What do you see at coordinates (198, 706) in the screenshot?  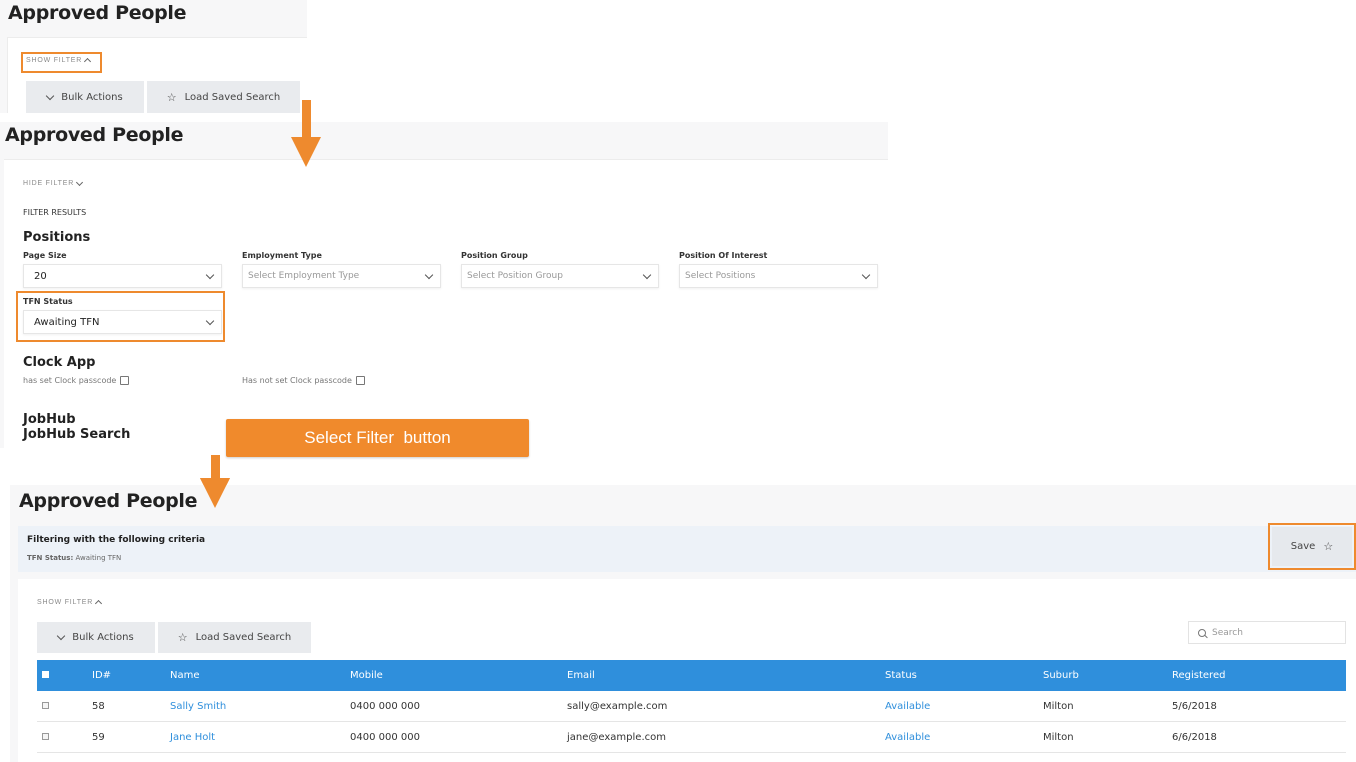 I see `cell-name-link: Sally Smith` at bounding box center [198, 706].